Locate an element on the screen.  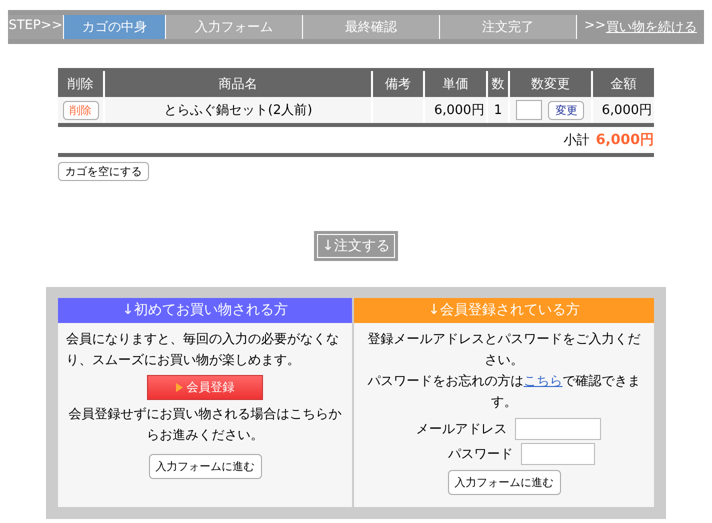
password-field is located at coordinates (558, 454).